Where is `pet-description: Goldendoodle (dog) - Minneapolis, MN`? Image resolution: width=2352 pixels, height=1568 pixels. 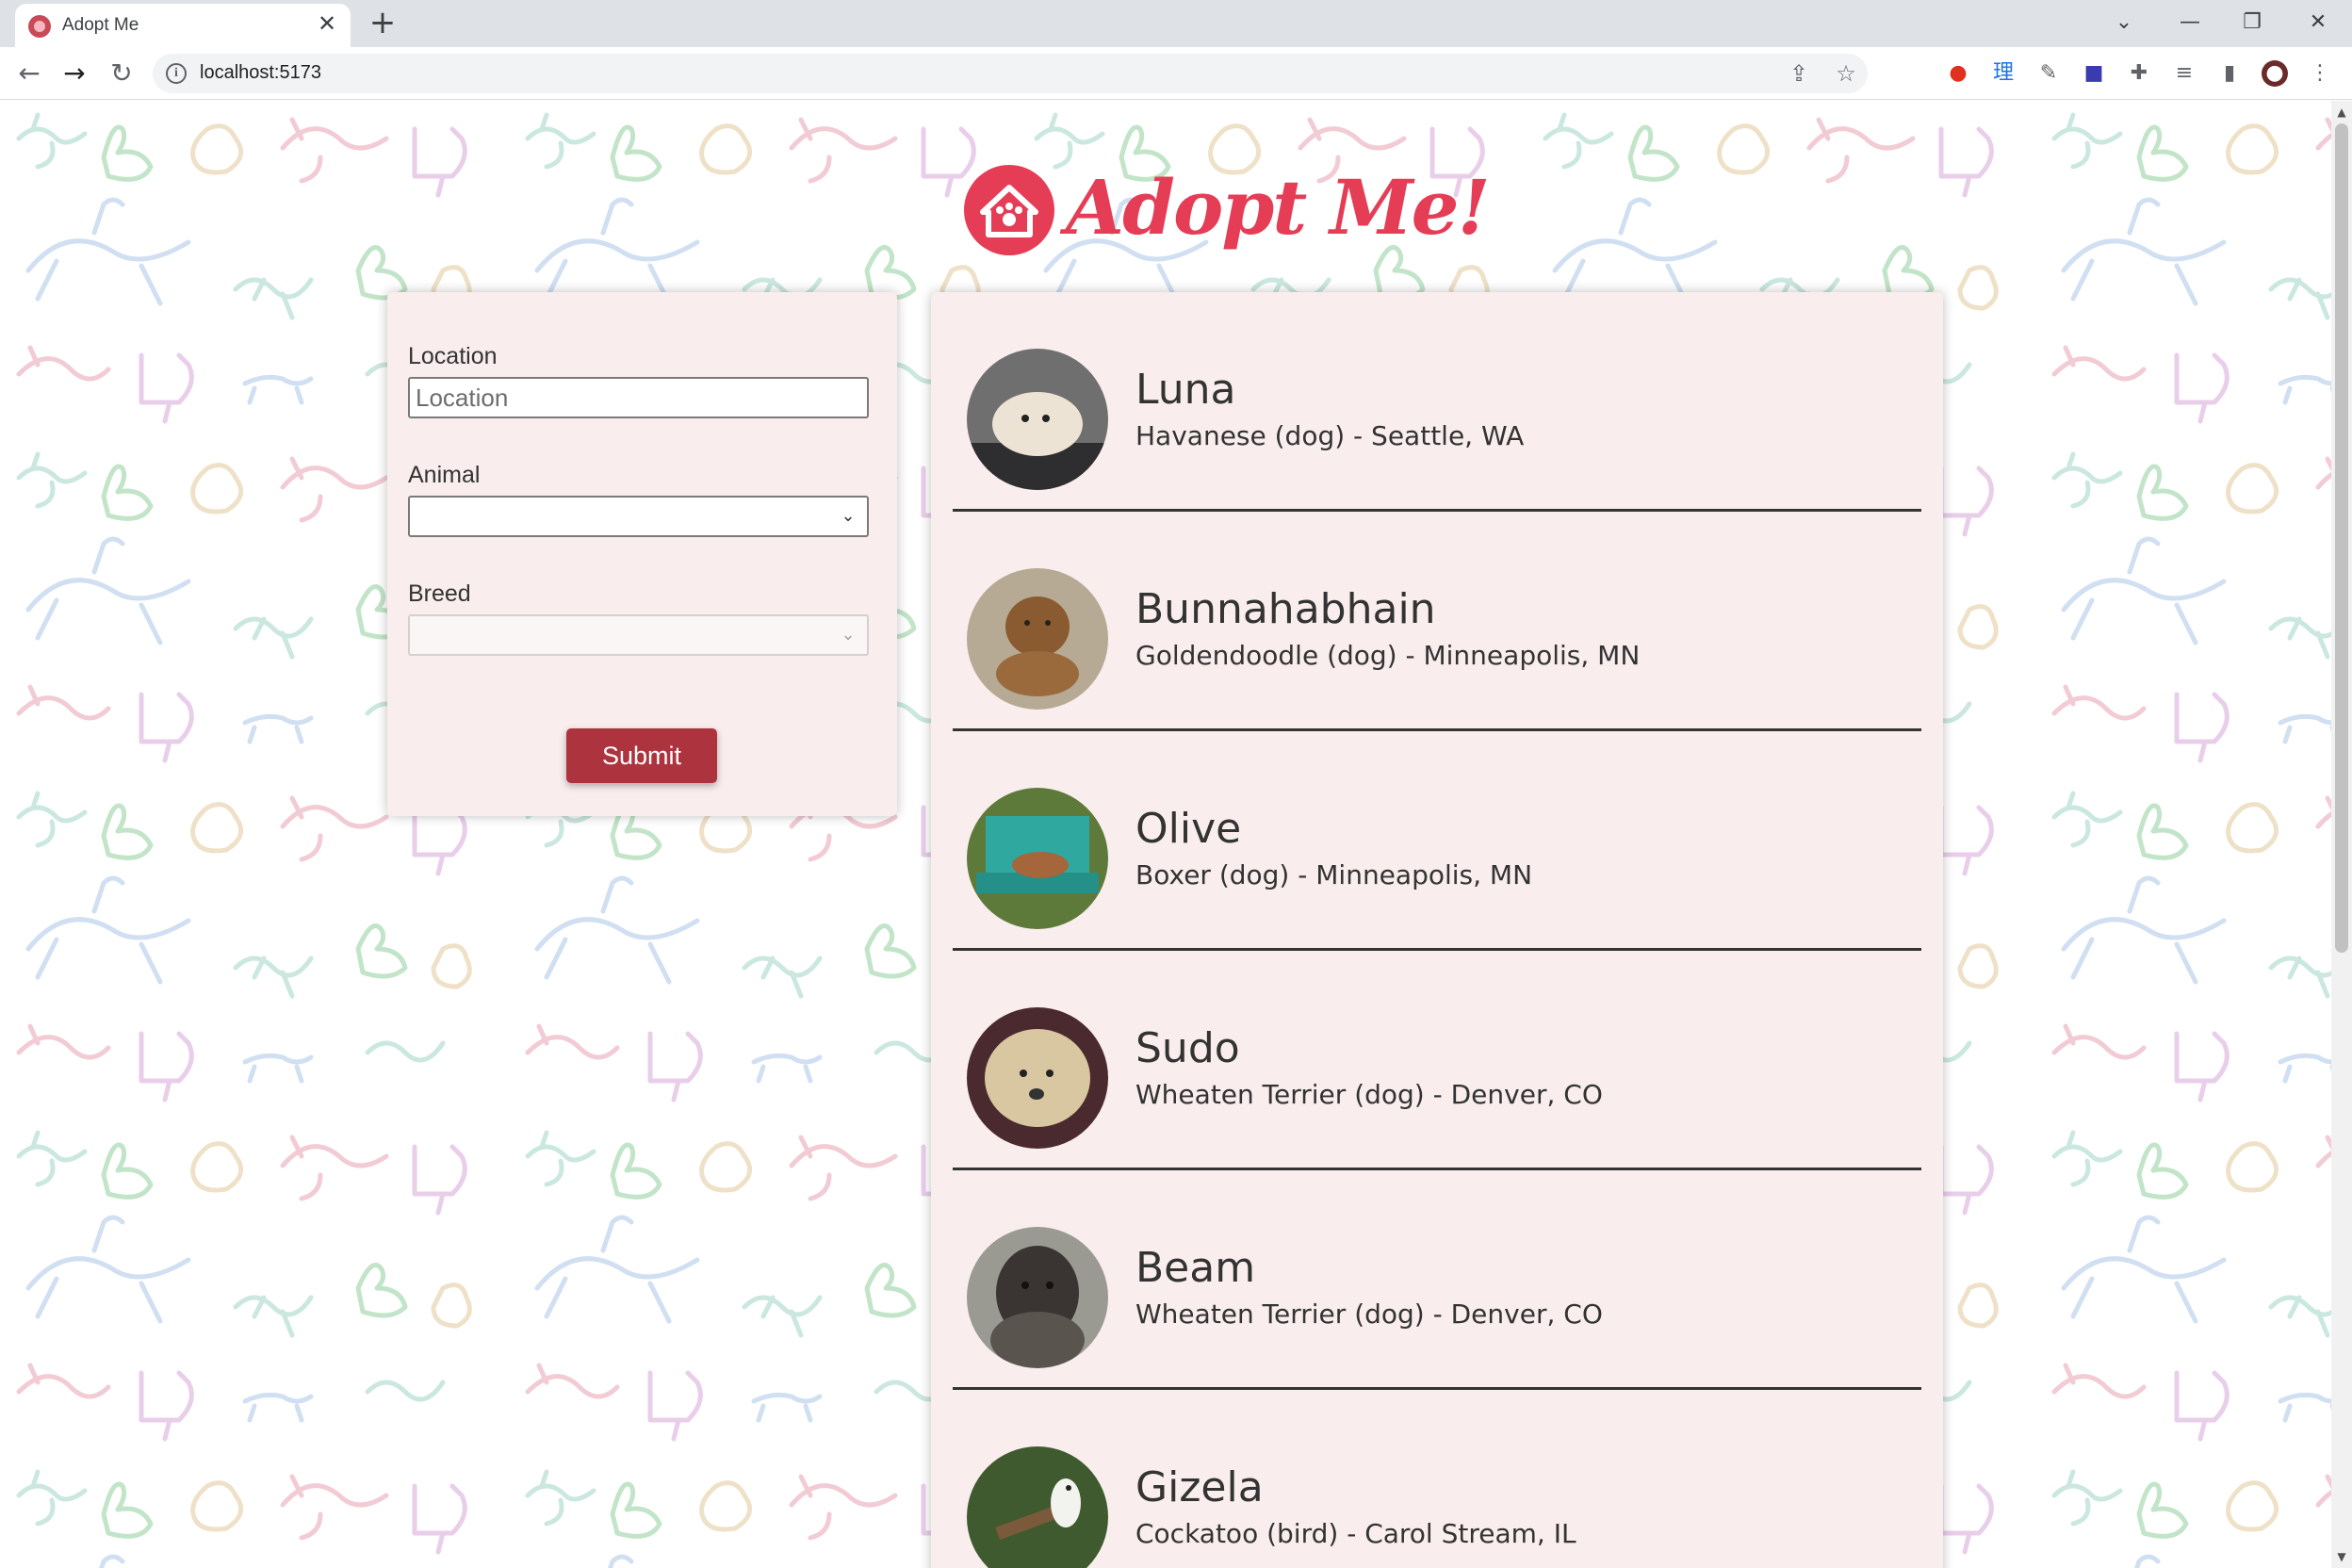
pet-description: Goldendoodle (dog) - Minneapolis, MN is located at coordinates (1388, 656).